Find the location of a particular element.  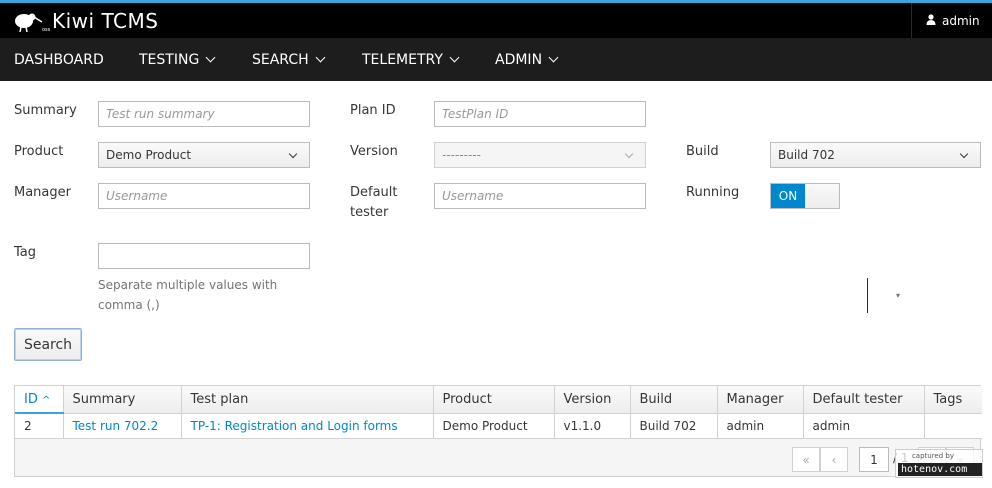

nav-testing: TESTING is located at coordinates (177, 59).